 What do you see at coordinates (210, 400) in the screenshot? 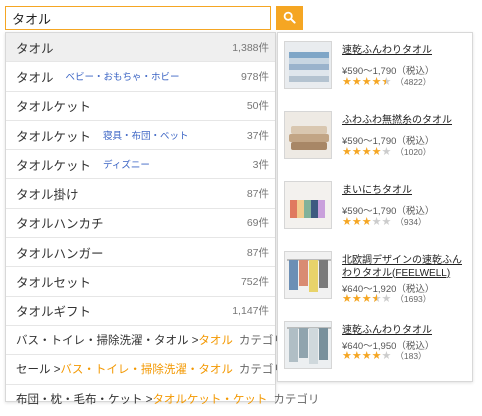
I see `category-highlight: タオルケット・ケット` at bounding box center [210, 400].